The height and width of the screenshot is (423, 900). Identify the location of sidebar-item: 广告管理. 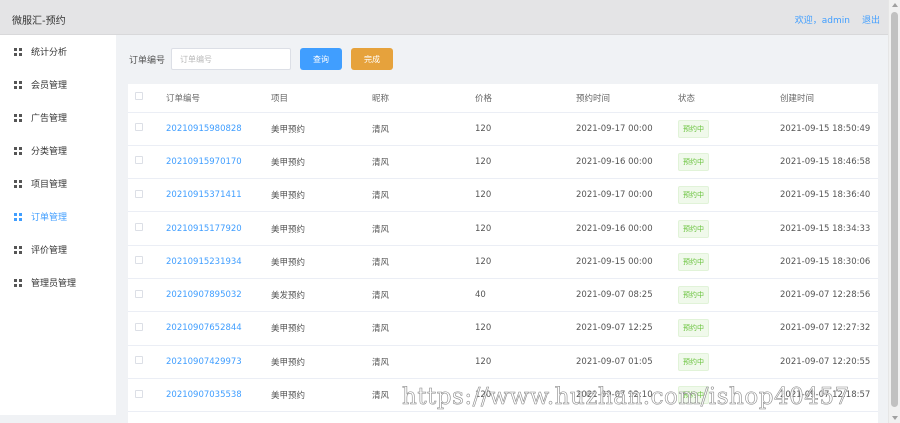
(58, 117).